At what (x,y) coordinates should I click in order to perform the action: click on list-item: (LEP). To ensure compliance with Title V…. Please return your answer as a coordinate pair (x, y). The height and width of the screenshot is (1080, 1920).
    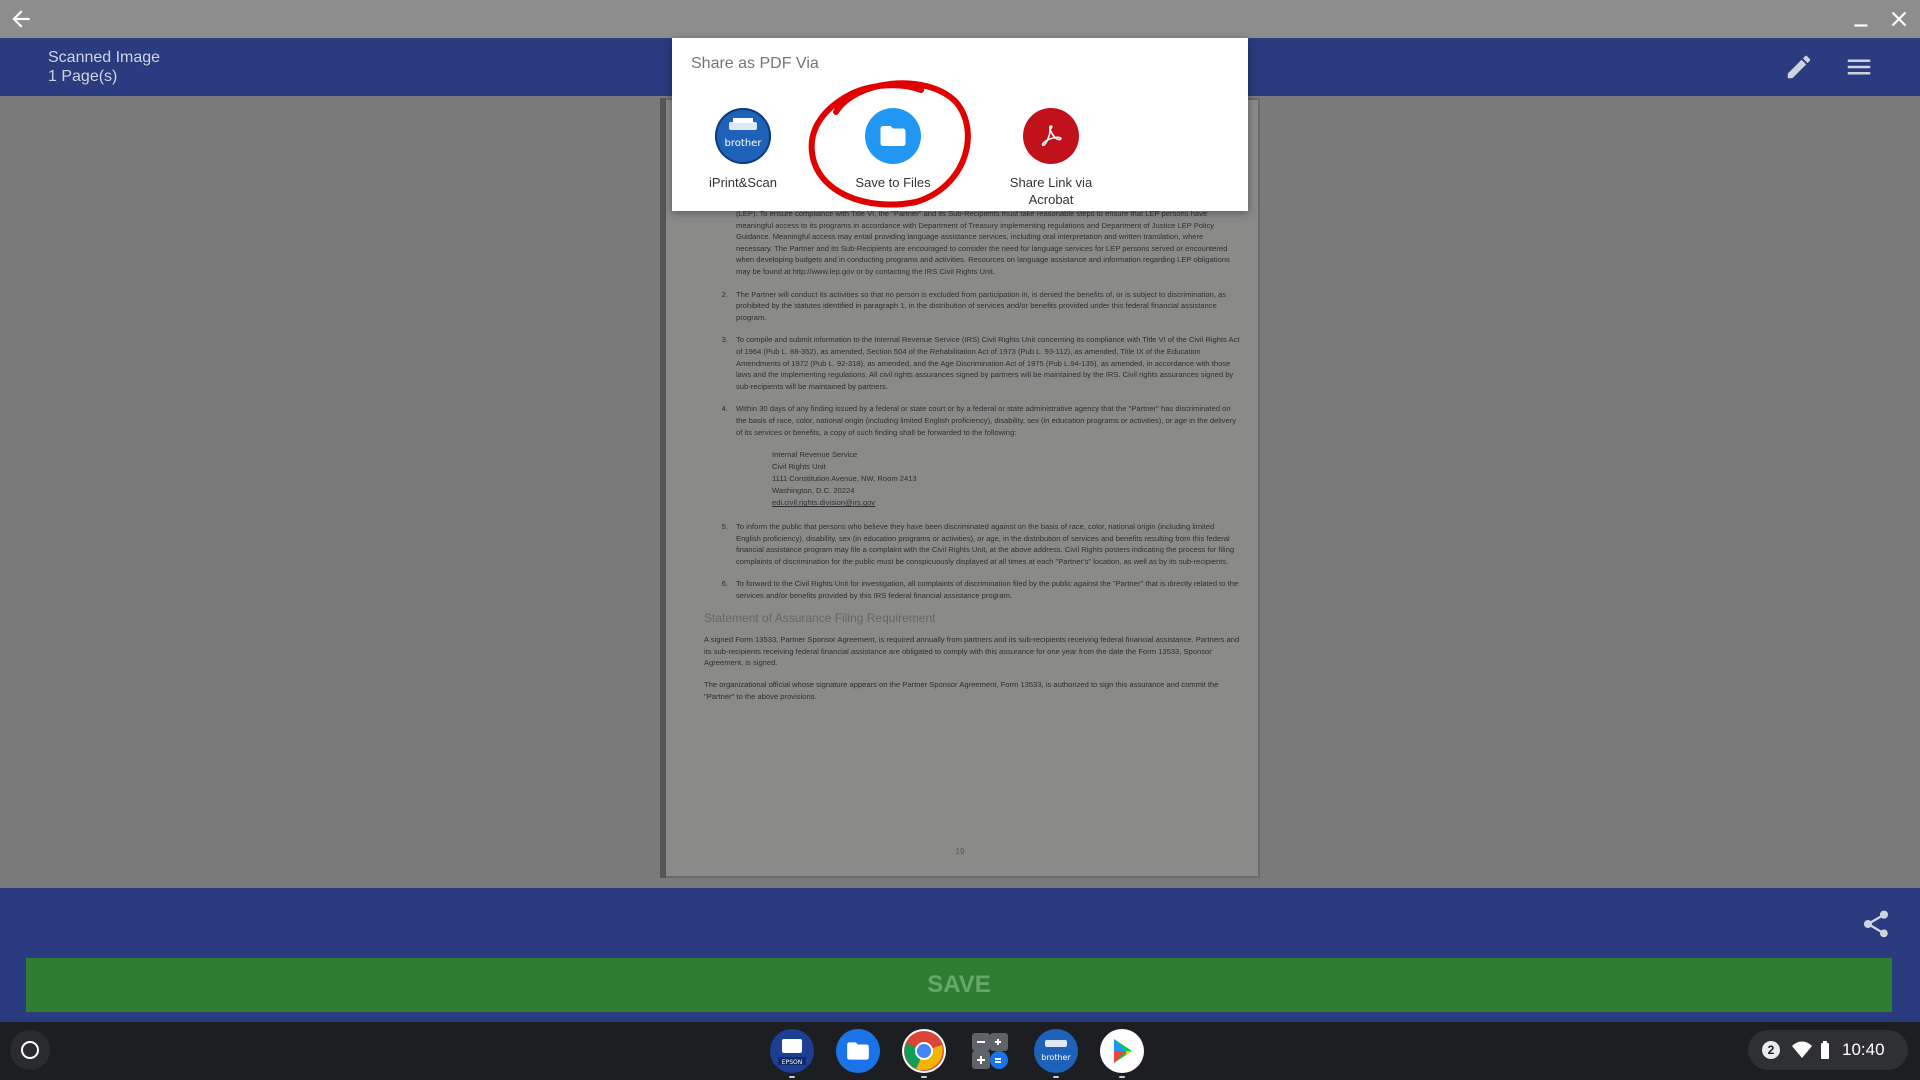
    Looking at the image, I should click on (972, 243).